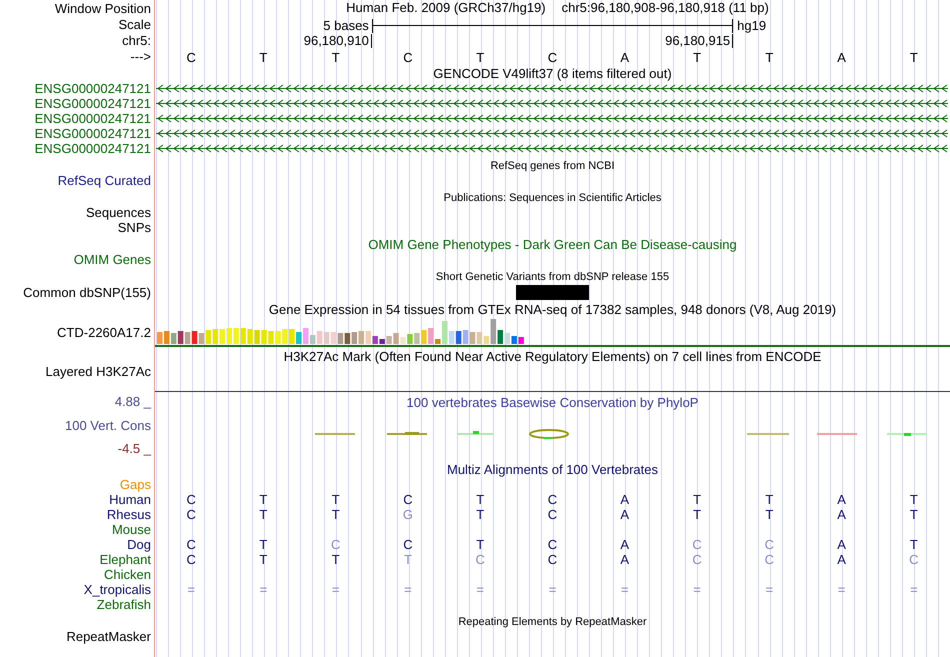 This screenshot has width=950, height=657. Describe the element at coordinates (552, 245) in the screenshot. I see `track-title: OMIM Gene Phenotypes - Dark Green Can Be Disease-causing` at that location.